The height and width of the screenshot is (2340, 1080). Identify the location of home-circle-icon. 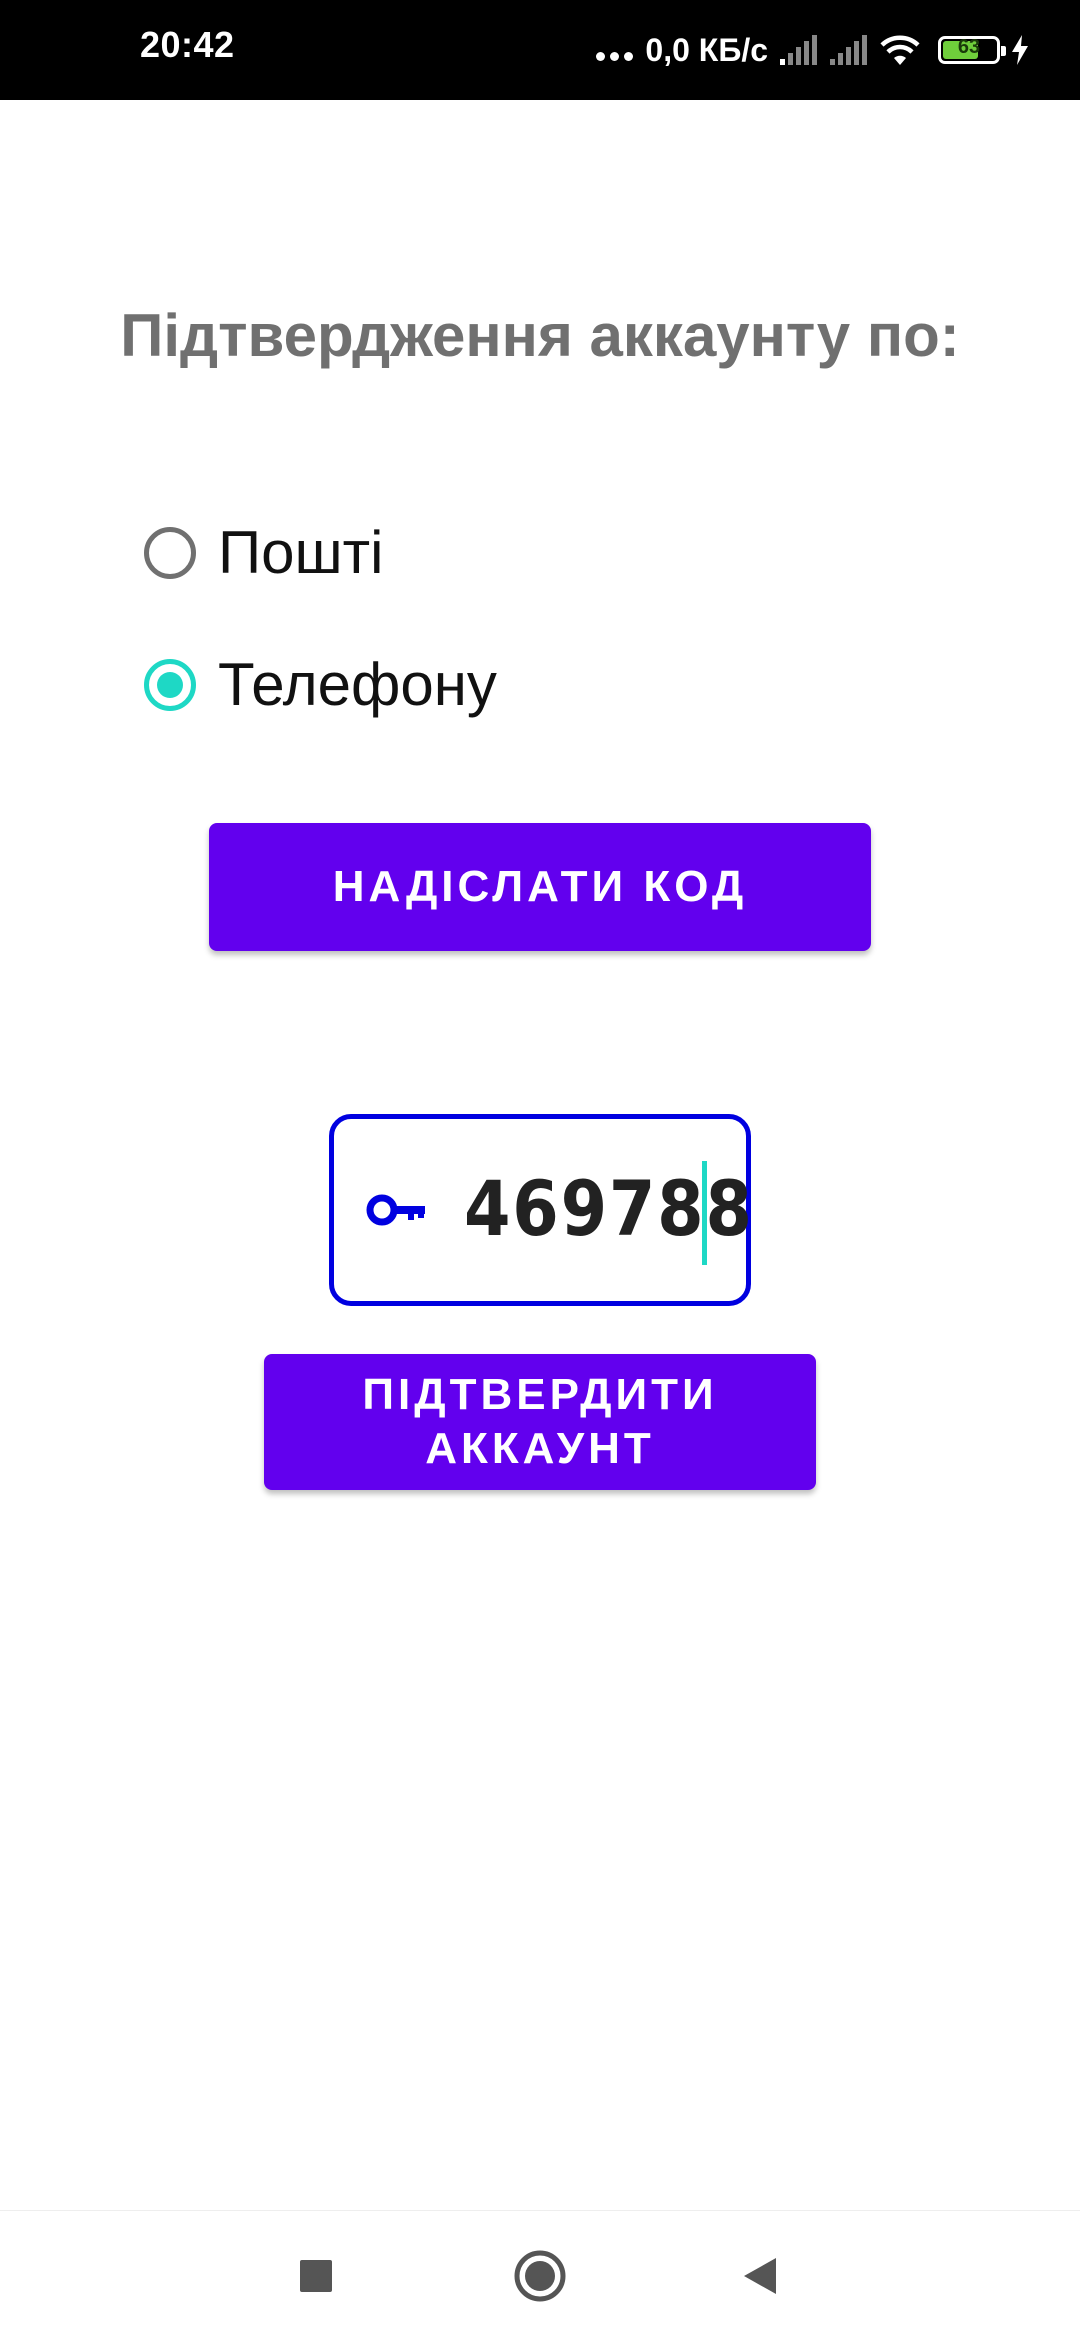
(540, 2276).